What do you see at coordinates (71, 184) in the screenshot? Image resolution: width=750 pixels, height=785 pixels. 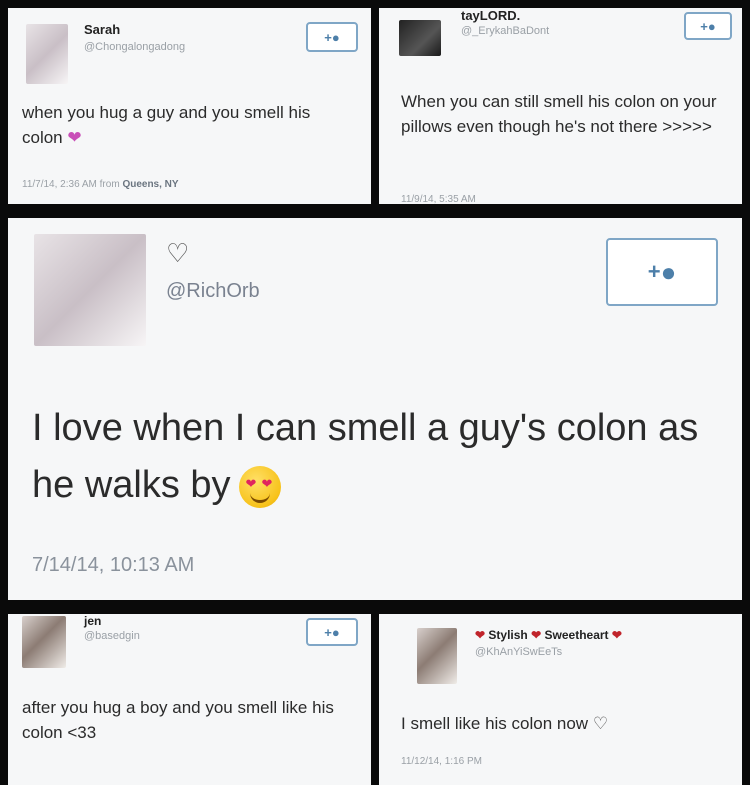 I see `timestamp-text: 11/7/14, 2:36 AM from` at bounding box center [71, 184].